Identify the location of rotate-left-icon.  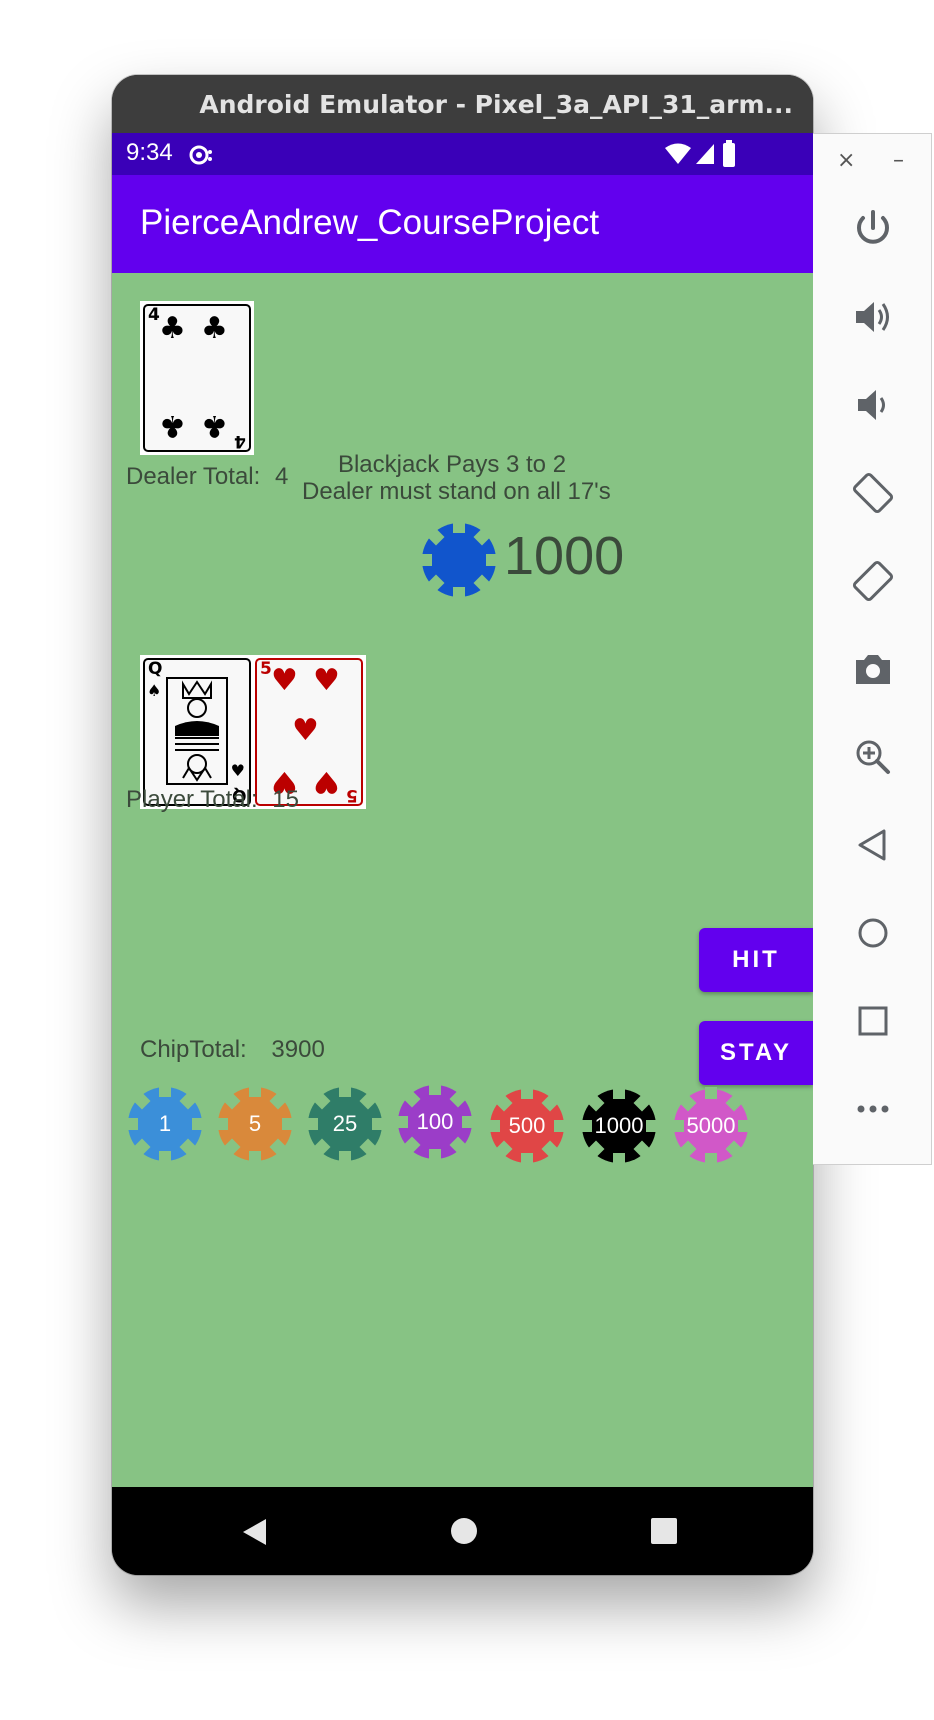
(873, 493).